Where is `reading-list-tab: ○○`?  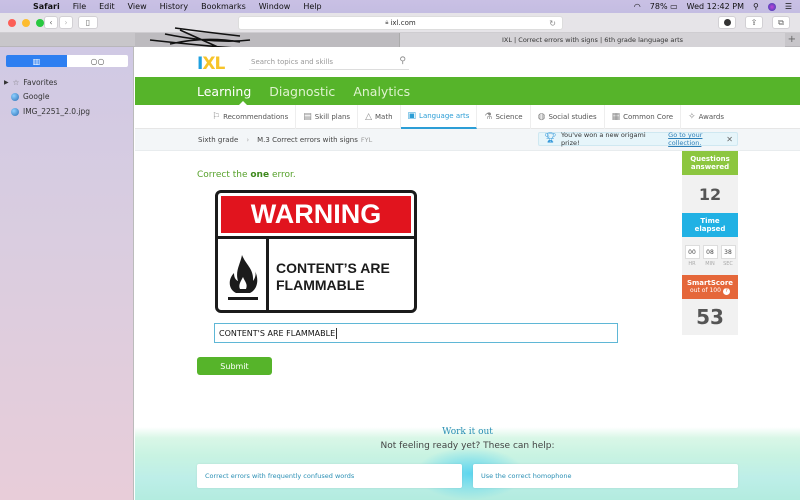
reading-list-tab: ○○ is located at coordinates (97, 61).